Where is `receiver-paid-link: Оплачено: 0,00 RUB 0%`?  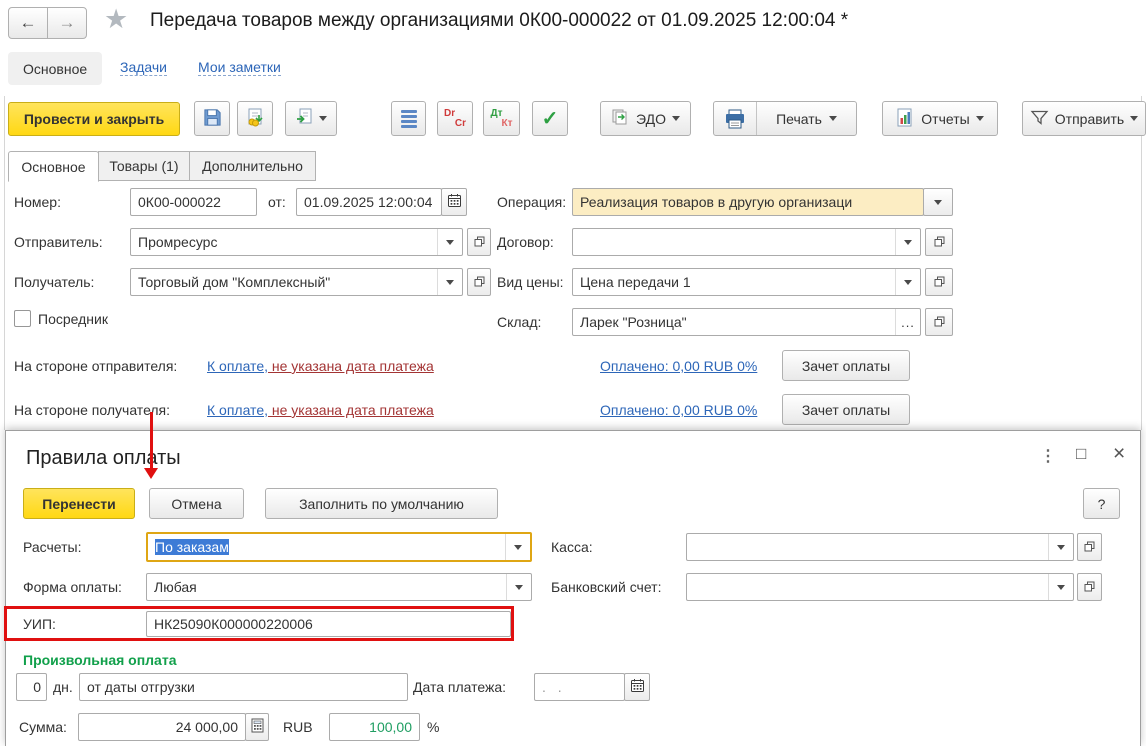
receiver-paid-link: Оплачено: 0,00 RUB 0% is located at coordinates (678, 410).